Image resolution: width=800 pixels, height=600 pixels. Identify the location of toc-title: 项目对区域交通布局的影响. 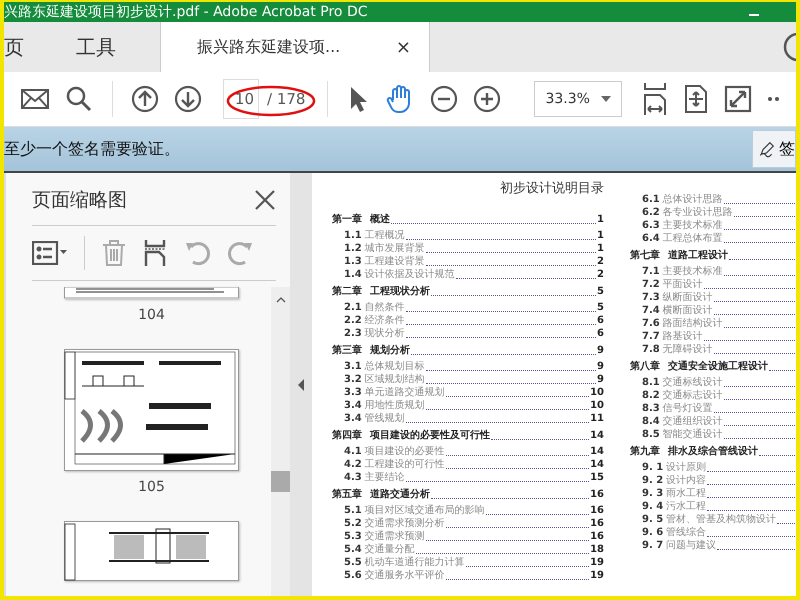
(424, 511).